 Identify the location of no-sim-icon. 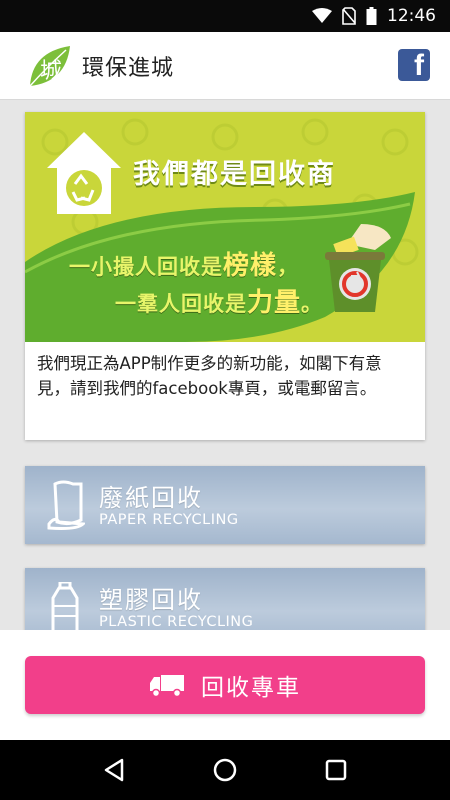
(349, 16).